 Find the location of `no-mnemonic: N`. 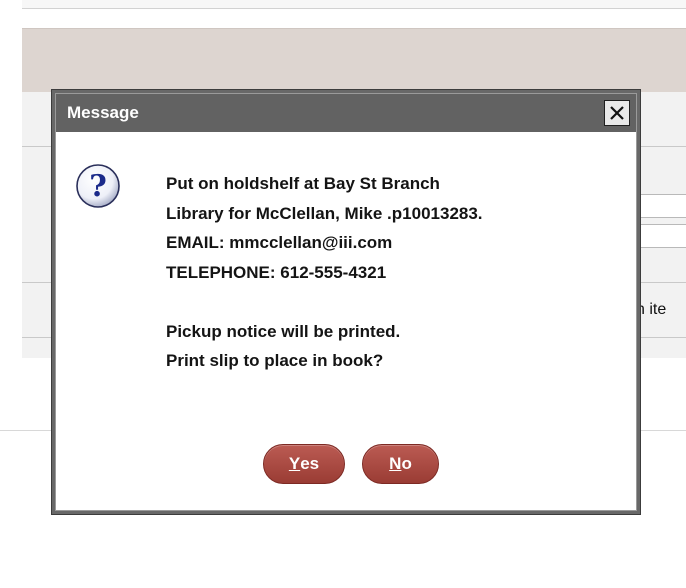

no-mnemonic: N is located at coordinates (395, 463).